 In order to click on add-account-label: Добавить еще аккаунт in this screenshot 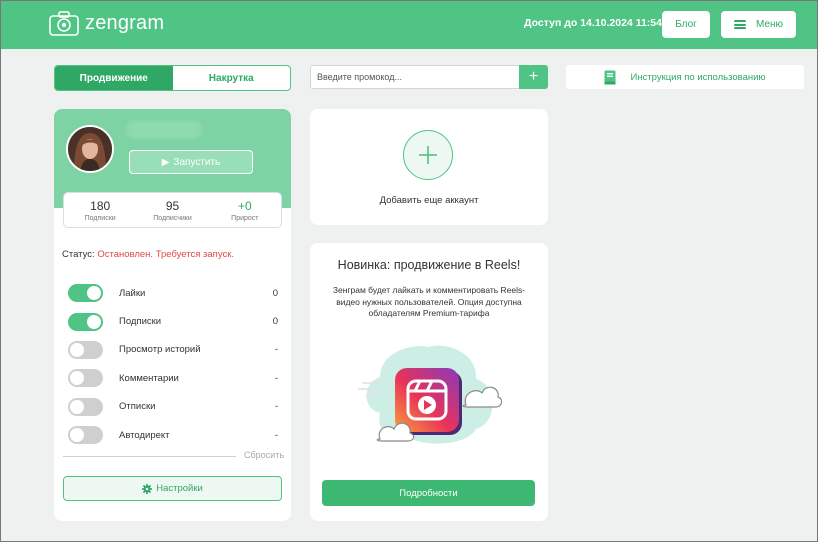, I will do `click(429, 200)`.